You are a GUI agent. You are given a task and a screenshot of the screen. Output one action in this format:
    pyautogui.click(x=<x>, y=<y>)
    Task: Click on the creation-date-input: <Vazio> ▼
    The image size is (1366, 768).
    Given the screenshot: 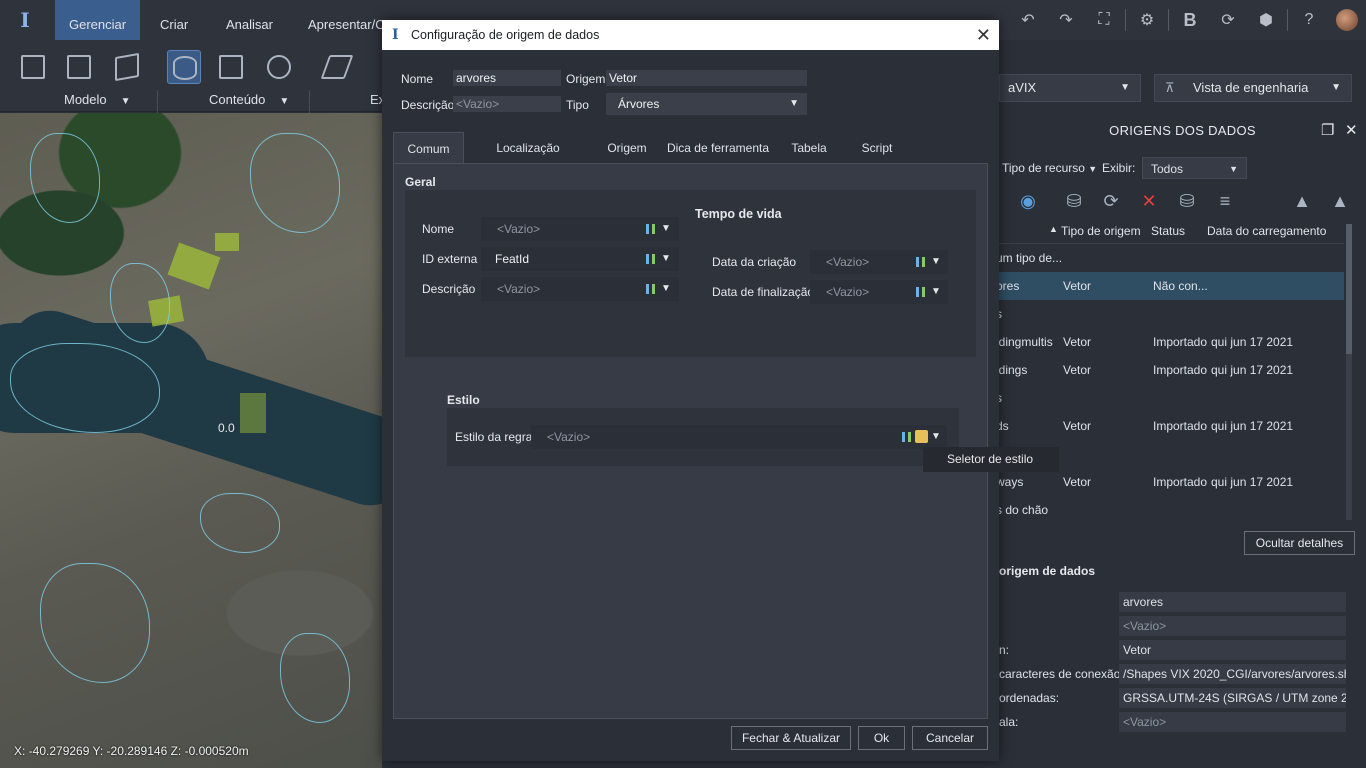 What is the action you would take?
    pyautogui.click(x=879, y=262)
    